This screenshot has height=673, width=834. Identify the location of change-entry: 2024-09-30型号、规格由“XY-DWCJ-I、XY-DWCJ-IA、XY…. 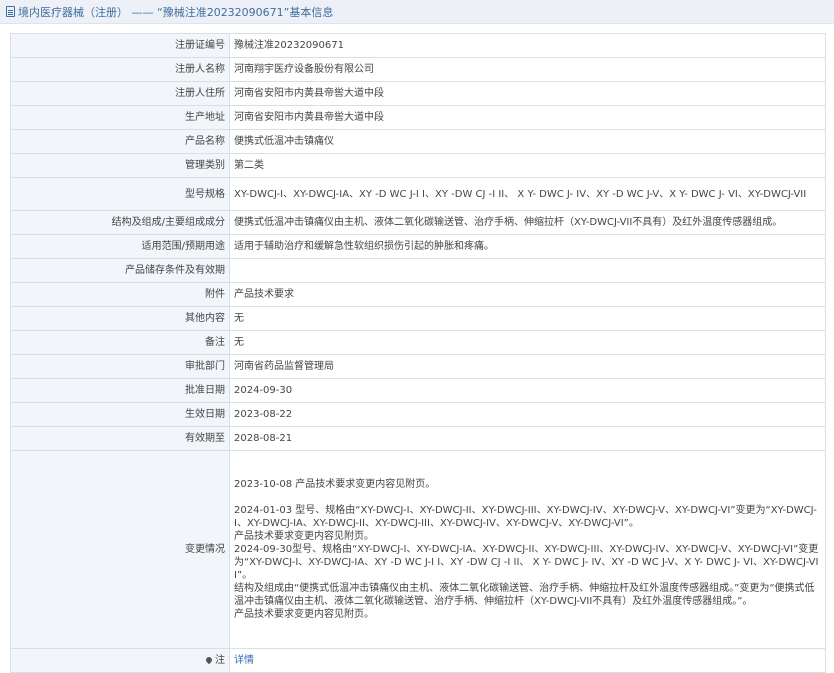
(526, 562).